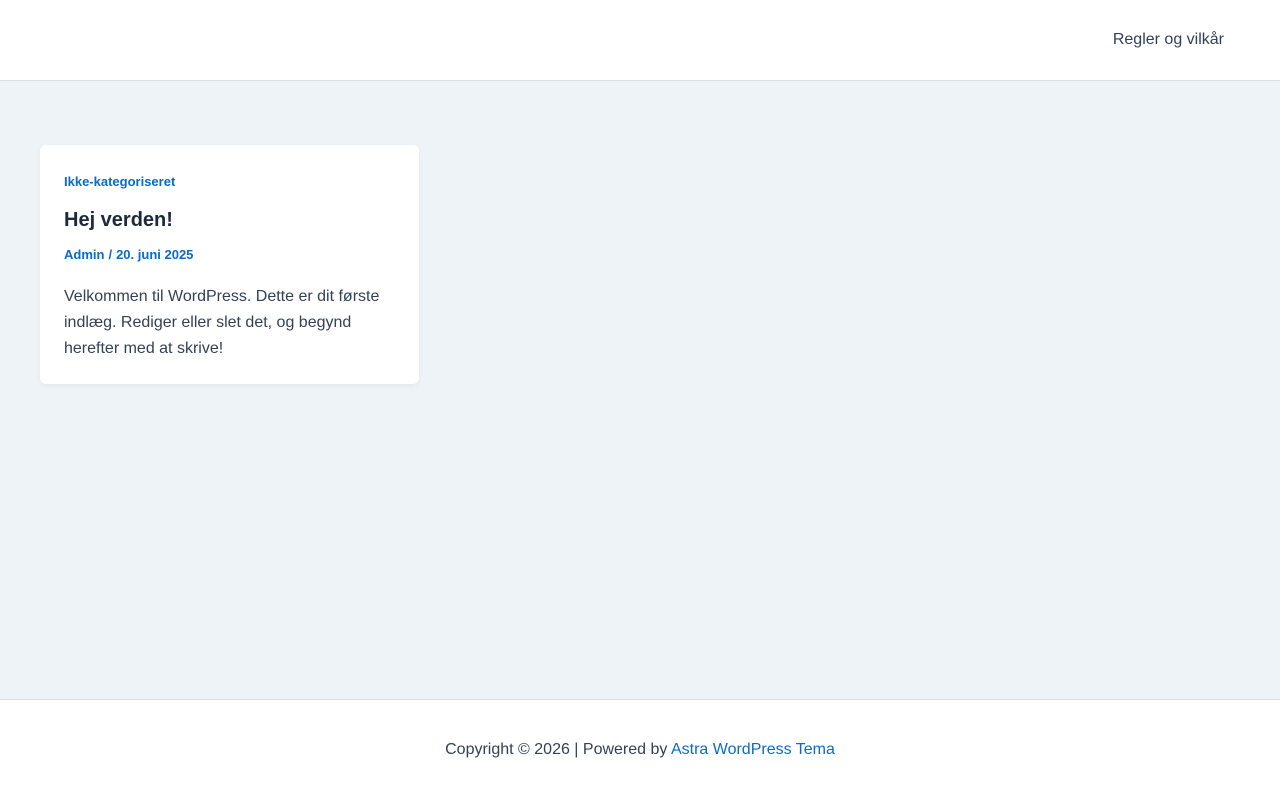  What do you see at coordinates (229, 220) in the screenshot?
I see `post-title: Hej verden!` at bounding box center [229, 220].